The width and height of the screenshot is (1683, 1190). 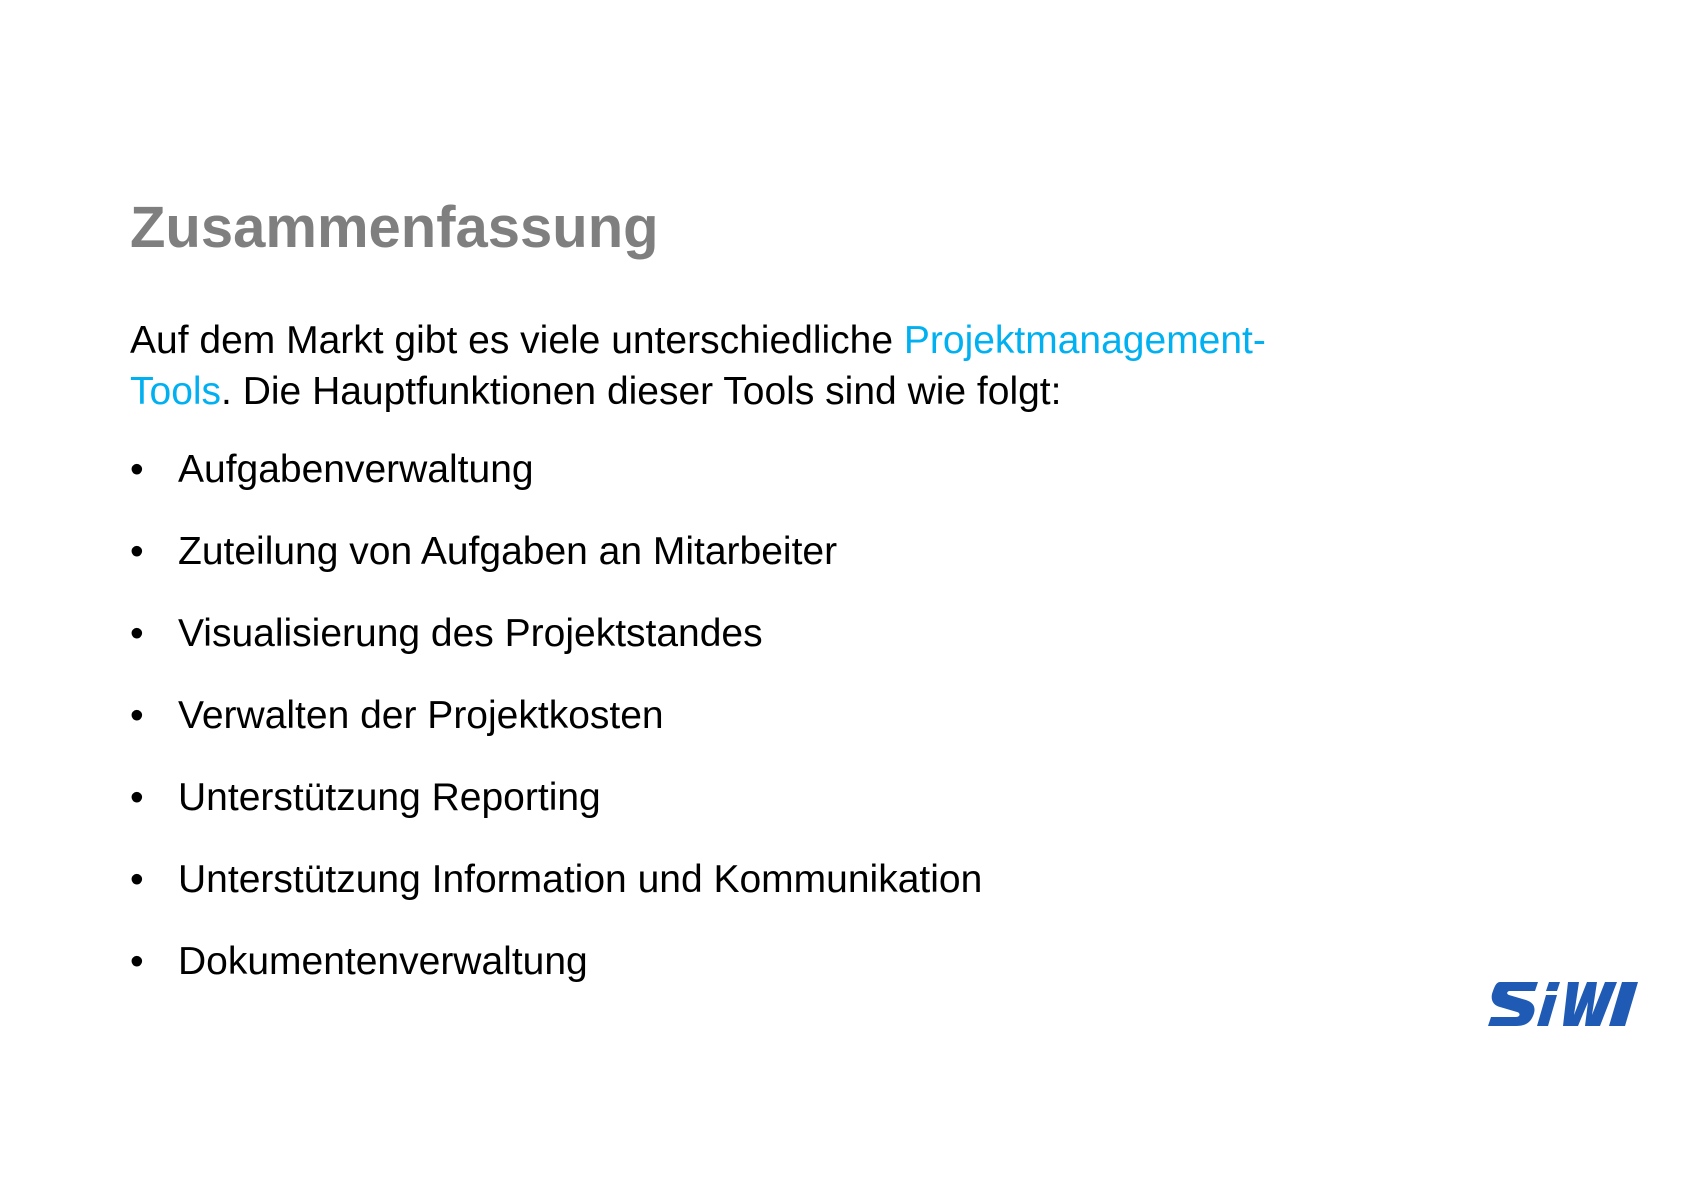 What do you see at coordinates (394, 227) in the screenshot?
I see `slide-title: Zusammenfassung` at bounding box center [394, 227].